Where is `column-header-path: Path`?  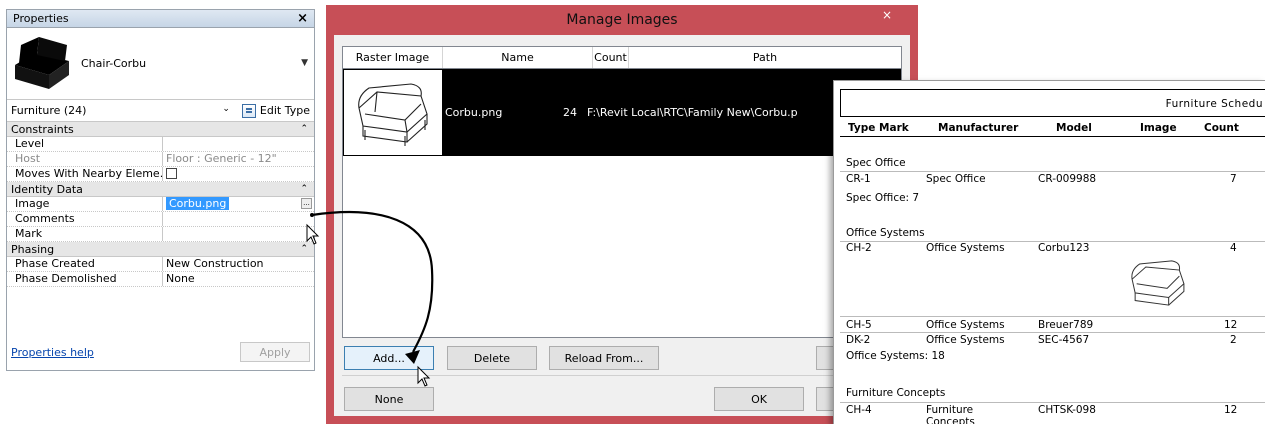 column-header-path: Path is located at coordinates (765, 57).